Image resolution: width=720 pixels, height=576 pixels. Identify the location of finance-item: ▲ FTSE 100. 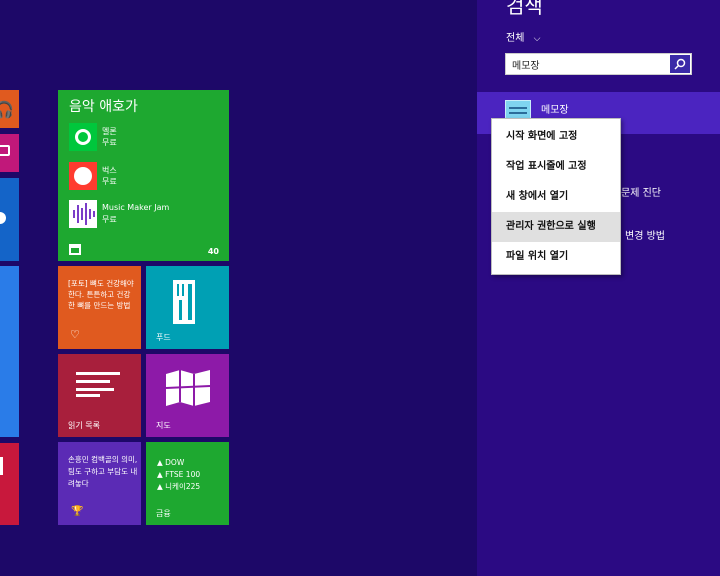
(179, 474).